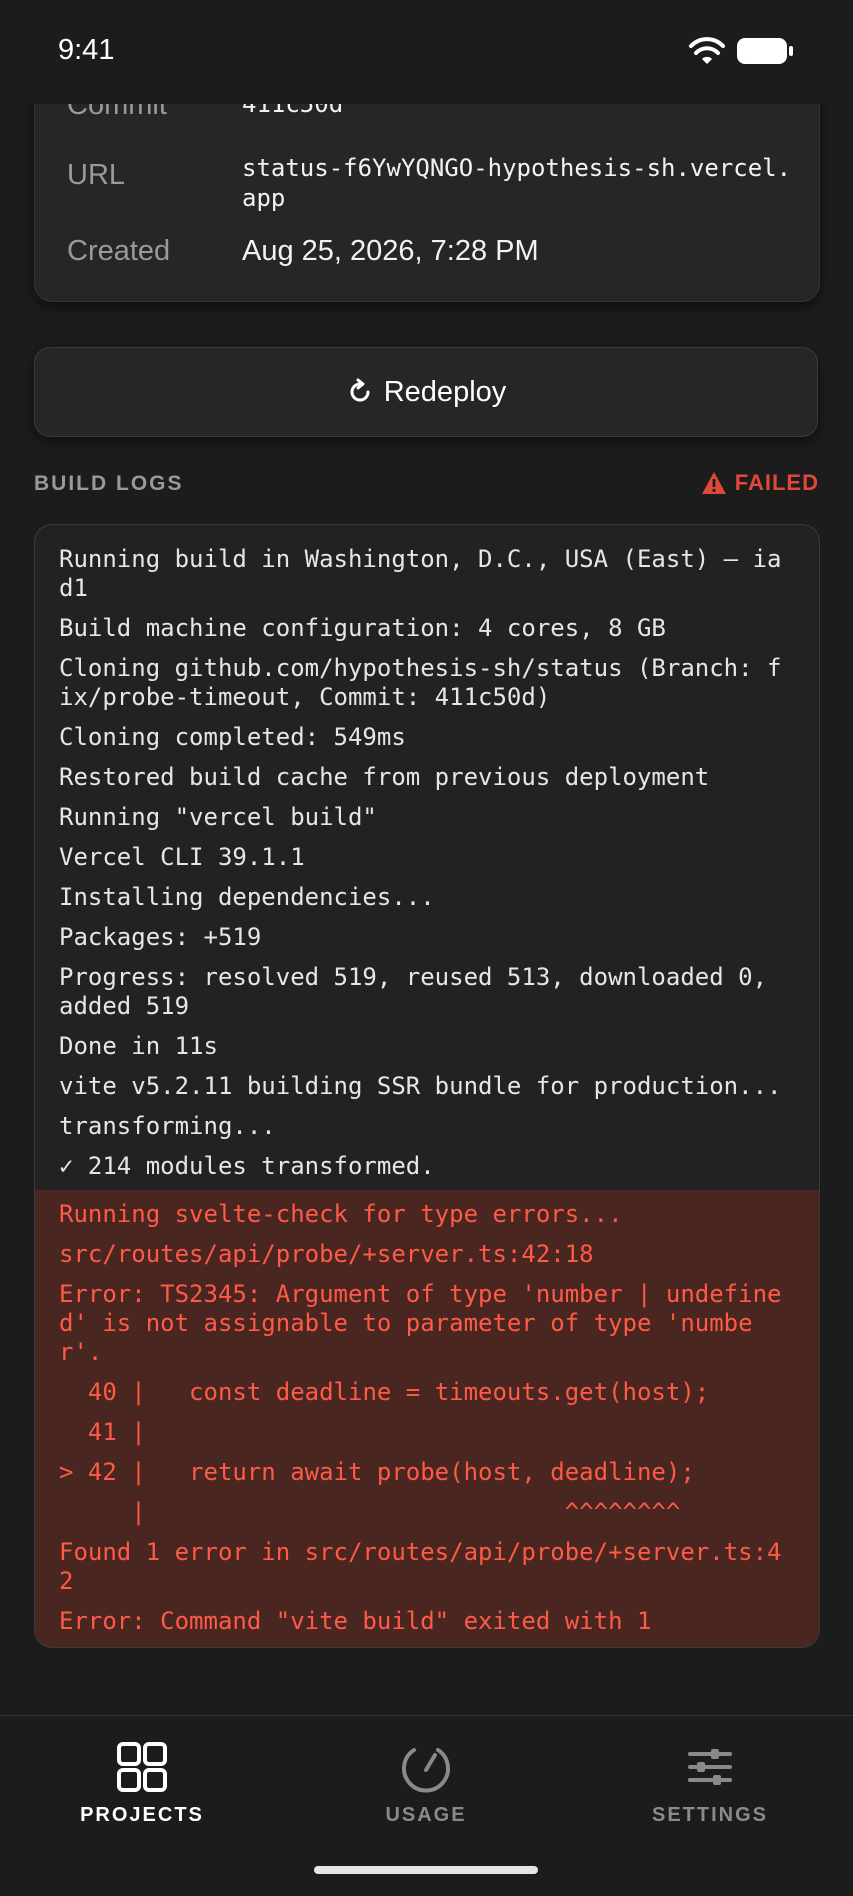  Describe the element at coordinates (360, 390) in the screenshot. I see `refresh-icon` at that location.